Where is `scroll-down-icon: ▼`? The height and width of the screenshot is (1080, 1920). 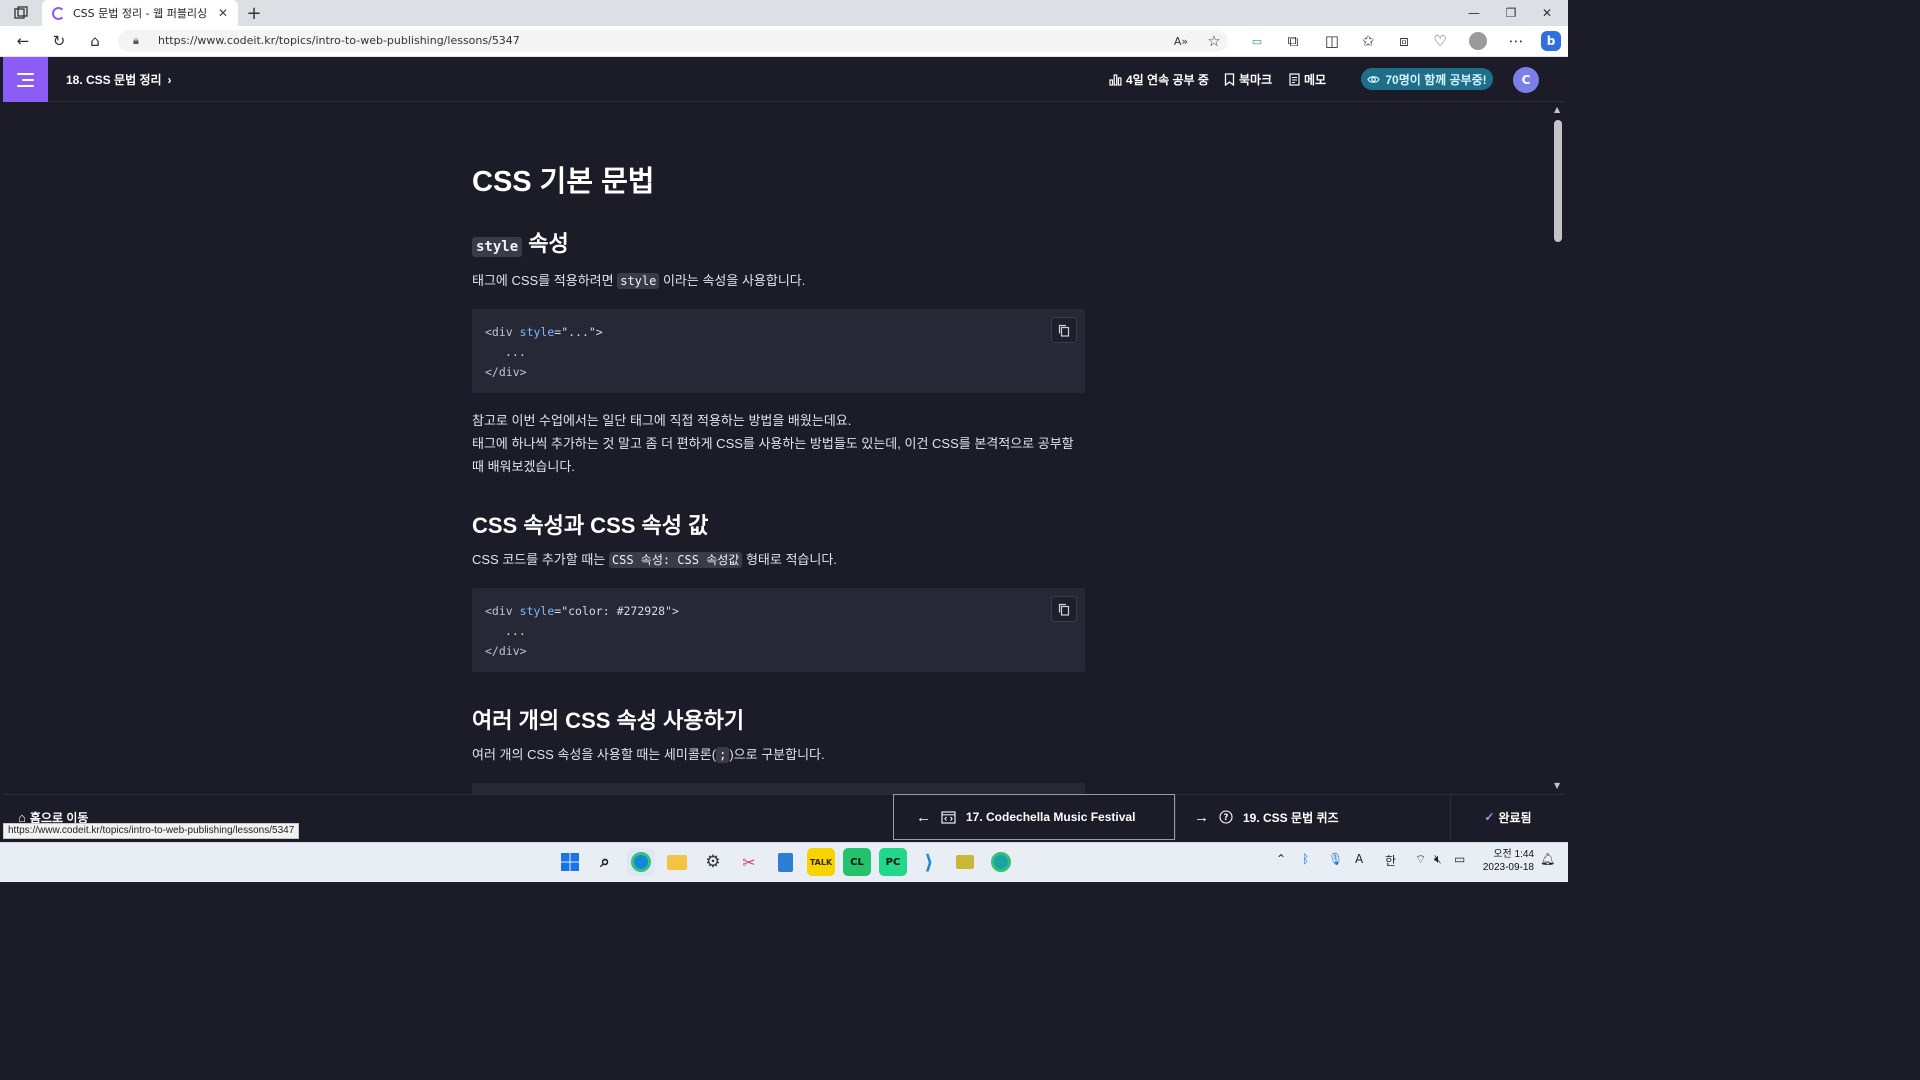 scroll-down-icon: ▼ is located at coordinates (1557, 785).